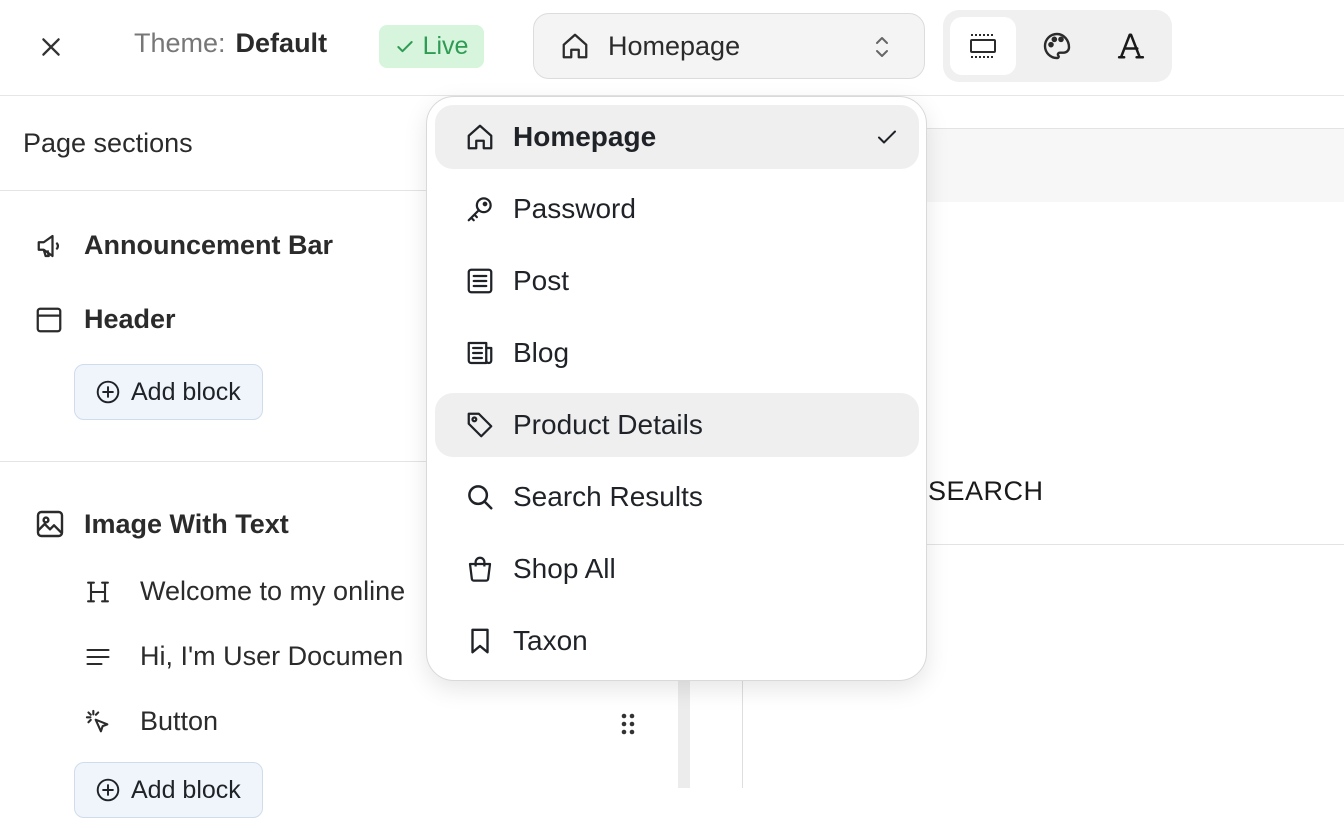  What do you see at coordinates (272, 656) in the screenshot?
I see `block-label: Hi, I'm User Documen` at bounding box center [272, 656].